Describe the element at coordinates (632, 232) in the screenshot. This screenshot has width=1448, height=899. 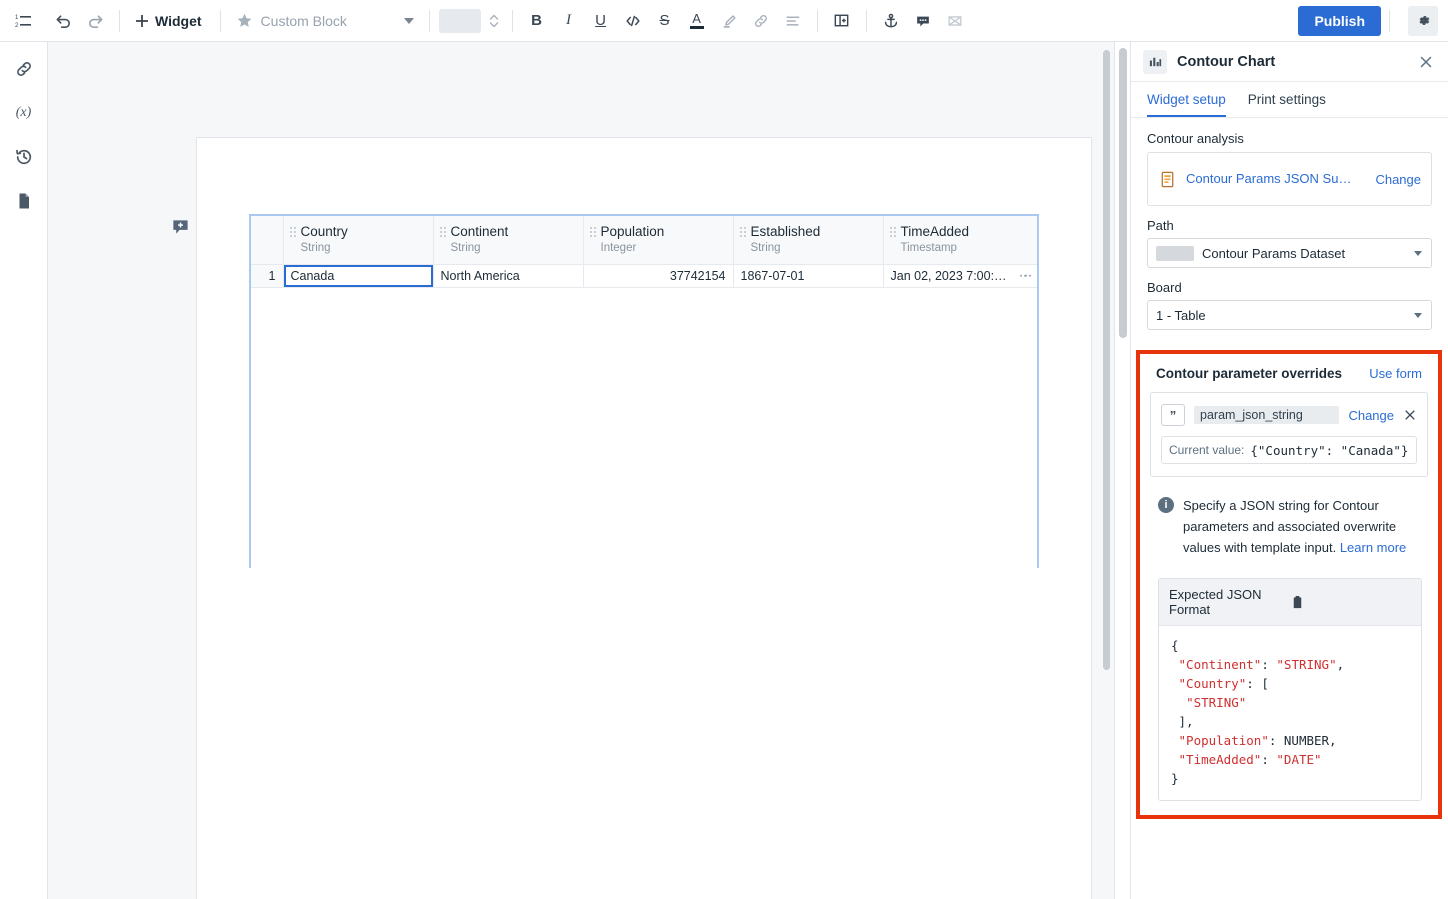
I see `column-name: Population` at that location.